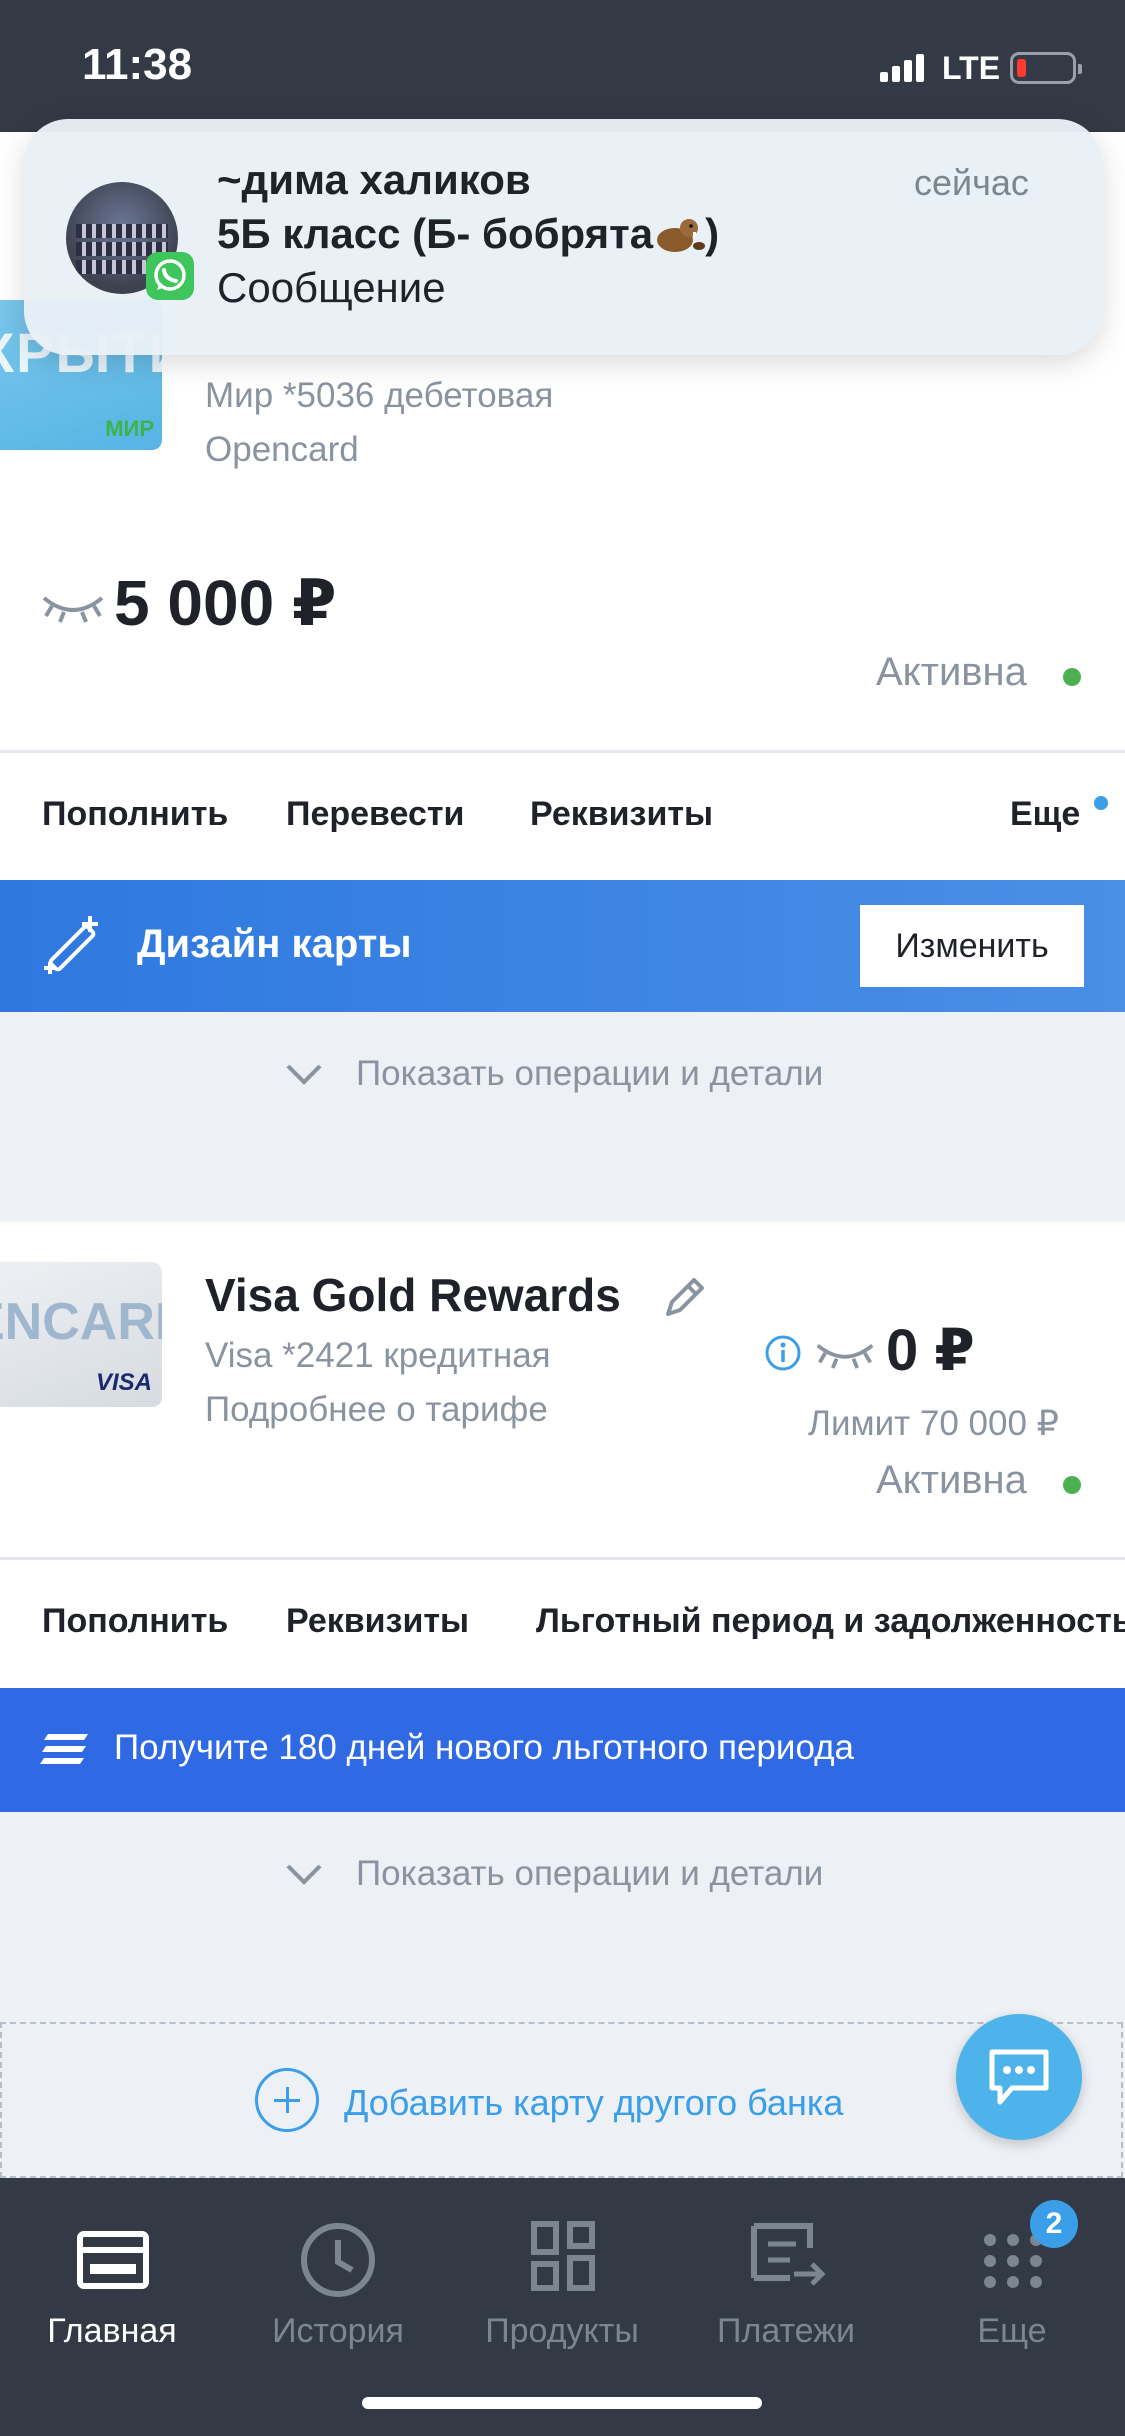 The height and width of the screenshot is (2436, 1125). What do you see at coordinates (971, 182) in the screenshot?
I see `notification-time: сейчас` at bounding box center [971, 182].